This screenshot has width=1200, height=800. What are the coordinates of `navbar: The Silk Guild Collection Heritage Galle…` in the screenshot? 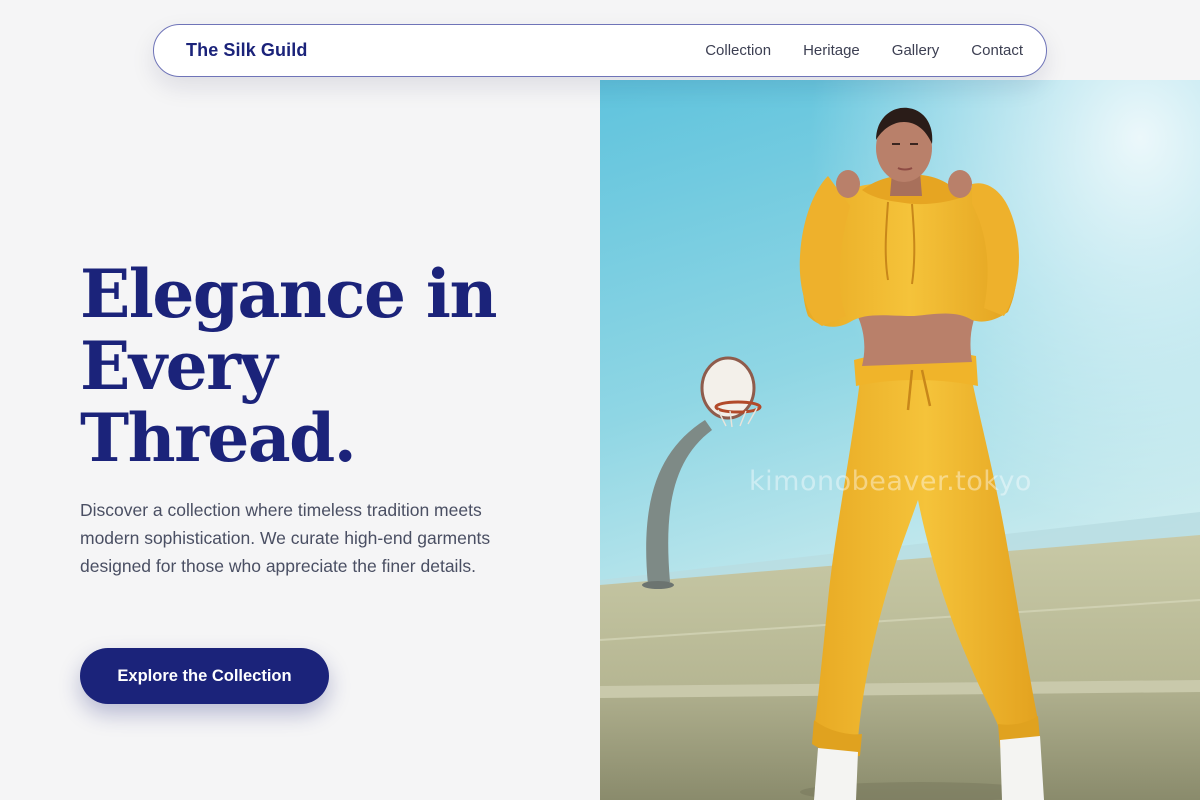 It's located at (600, 50).